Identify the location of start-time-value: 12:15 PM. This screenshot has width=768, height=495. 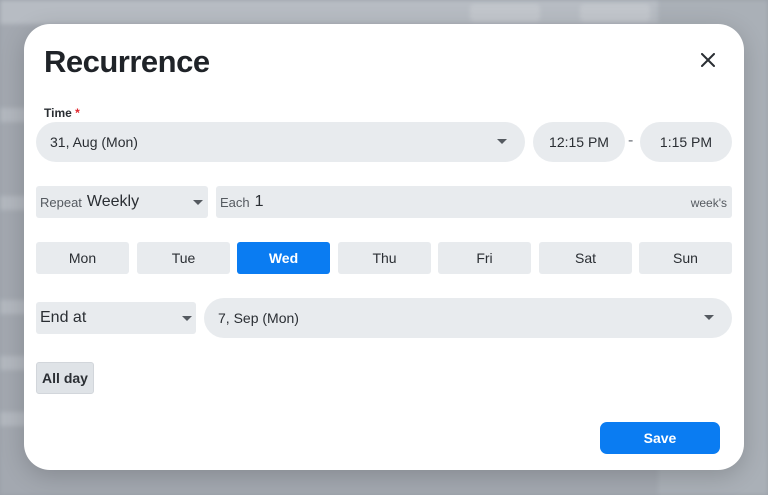
(579, 142).